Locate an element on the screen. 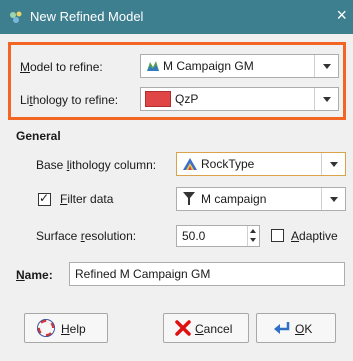 This screenshot has width=353, height=361. lithology-to-refine-dropdown: QzP is located at coordinates (239, 99).